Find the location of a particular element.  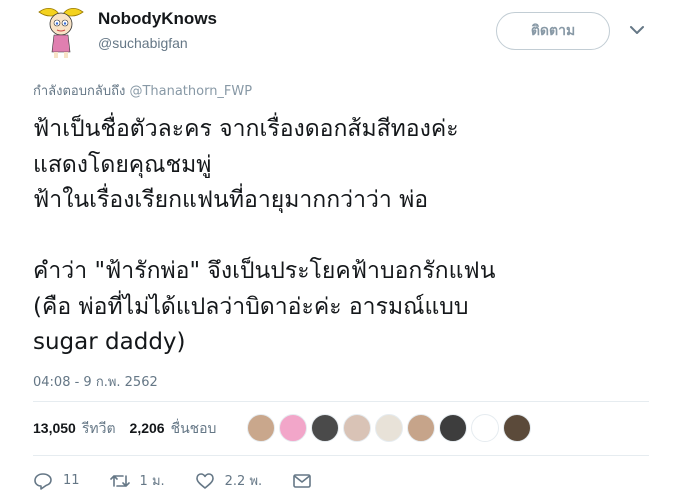

avatar is located at coordinates (61, 32).